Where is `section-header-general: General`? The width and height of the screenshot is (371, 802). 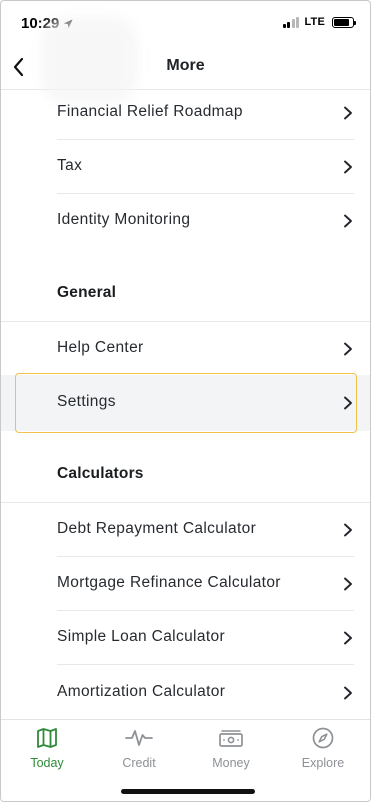
section-header-general: General is located at coordinates (87, 292).